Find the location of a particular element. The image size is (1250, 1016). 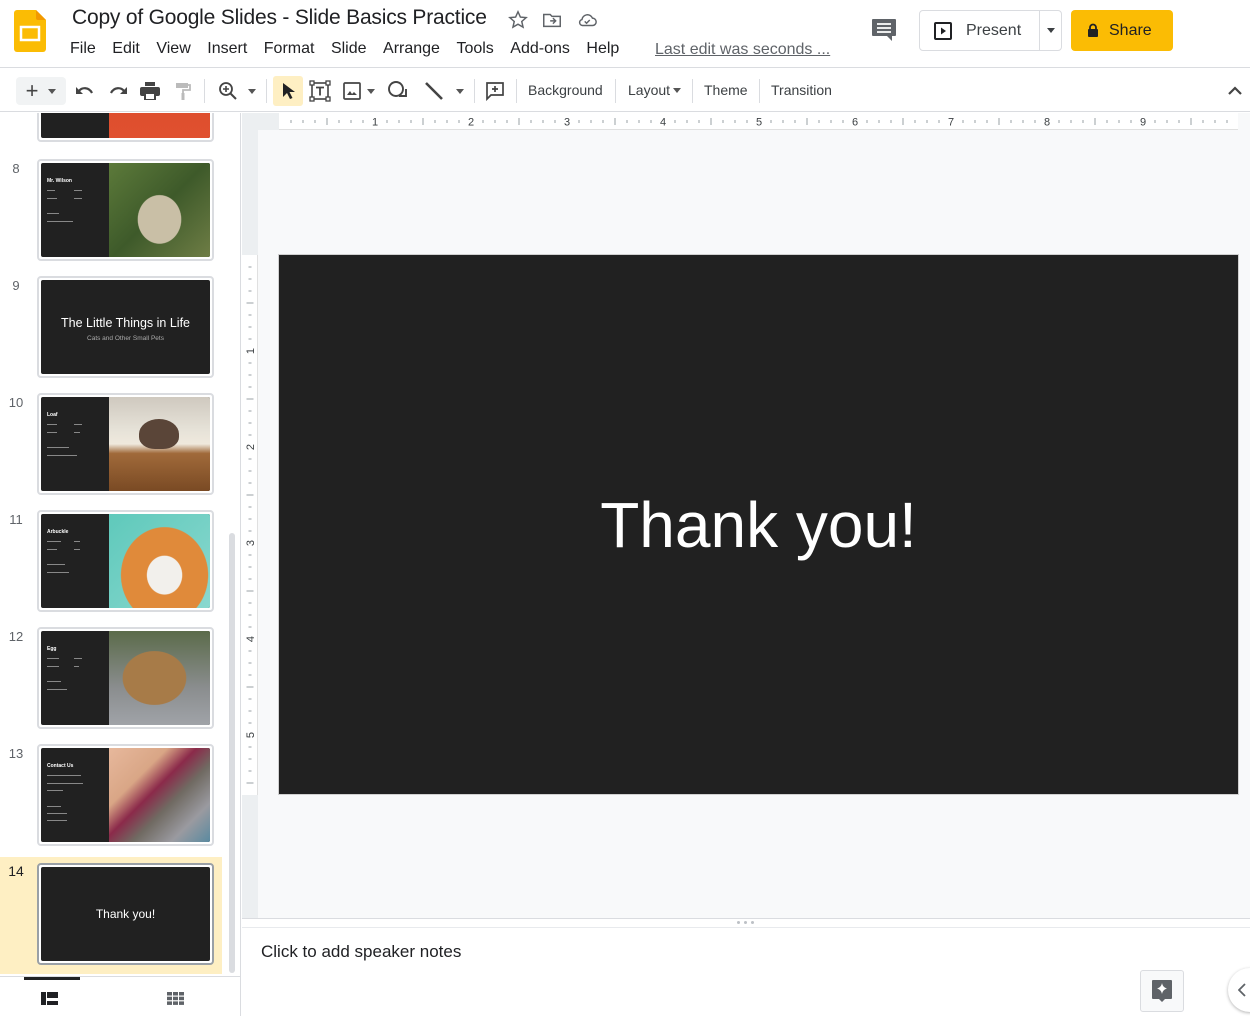

new-slide-button: + is located at coordinates (41, 91).